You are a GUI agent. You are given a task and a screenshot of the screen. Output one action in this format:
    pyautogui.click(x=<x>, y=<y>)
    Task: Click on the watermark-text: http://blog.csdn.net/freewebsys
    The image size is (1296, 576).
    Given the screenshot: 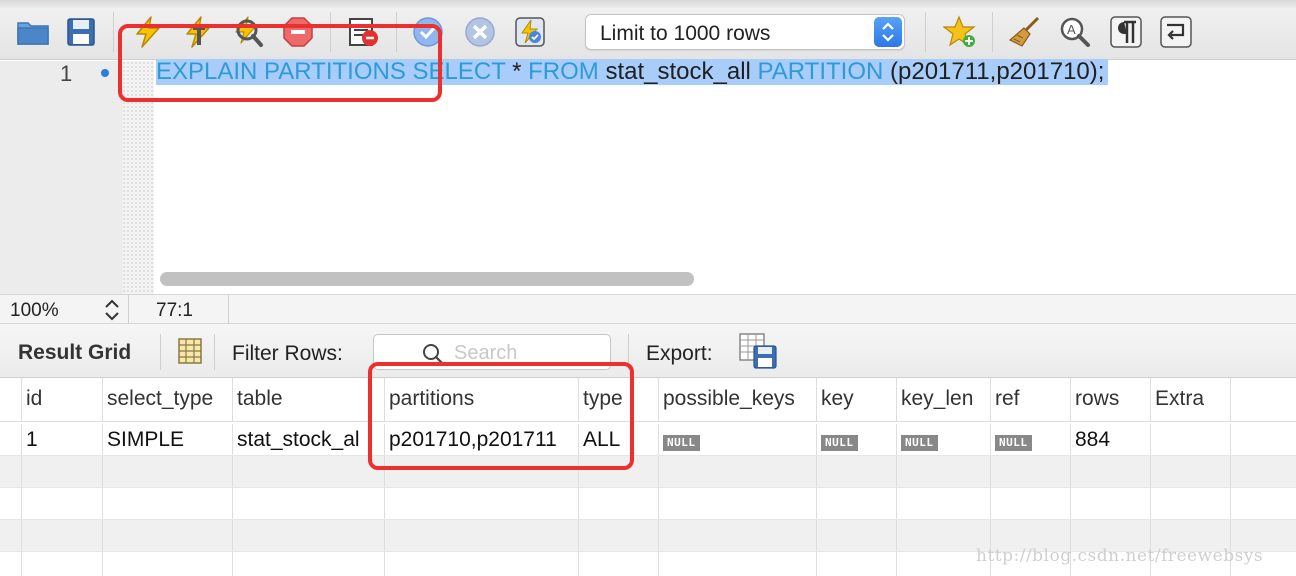 What is the action you would take?
    pyautogui.click(x=1120, y=556)
    